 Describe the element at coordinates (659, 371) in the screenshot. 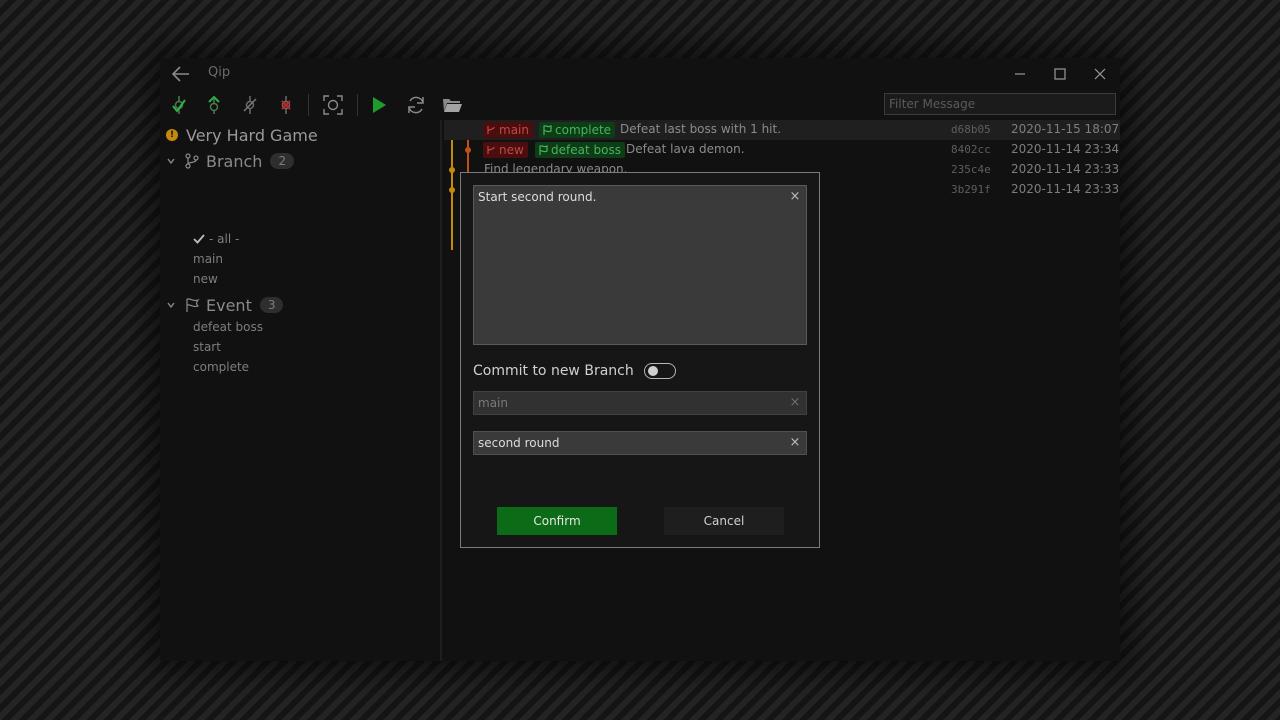

I see `new-branch-toggle` at that location.